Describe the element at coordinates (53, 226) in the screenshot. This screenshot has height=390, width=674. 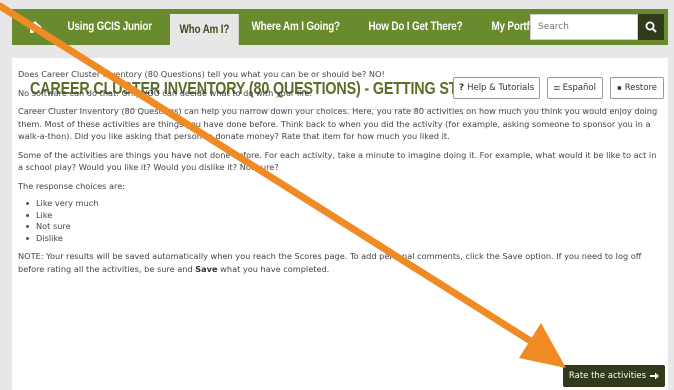
I see `choice-label: Not sure` at that location.